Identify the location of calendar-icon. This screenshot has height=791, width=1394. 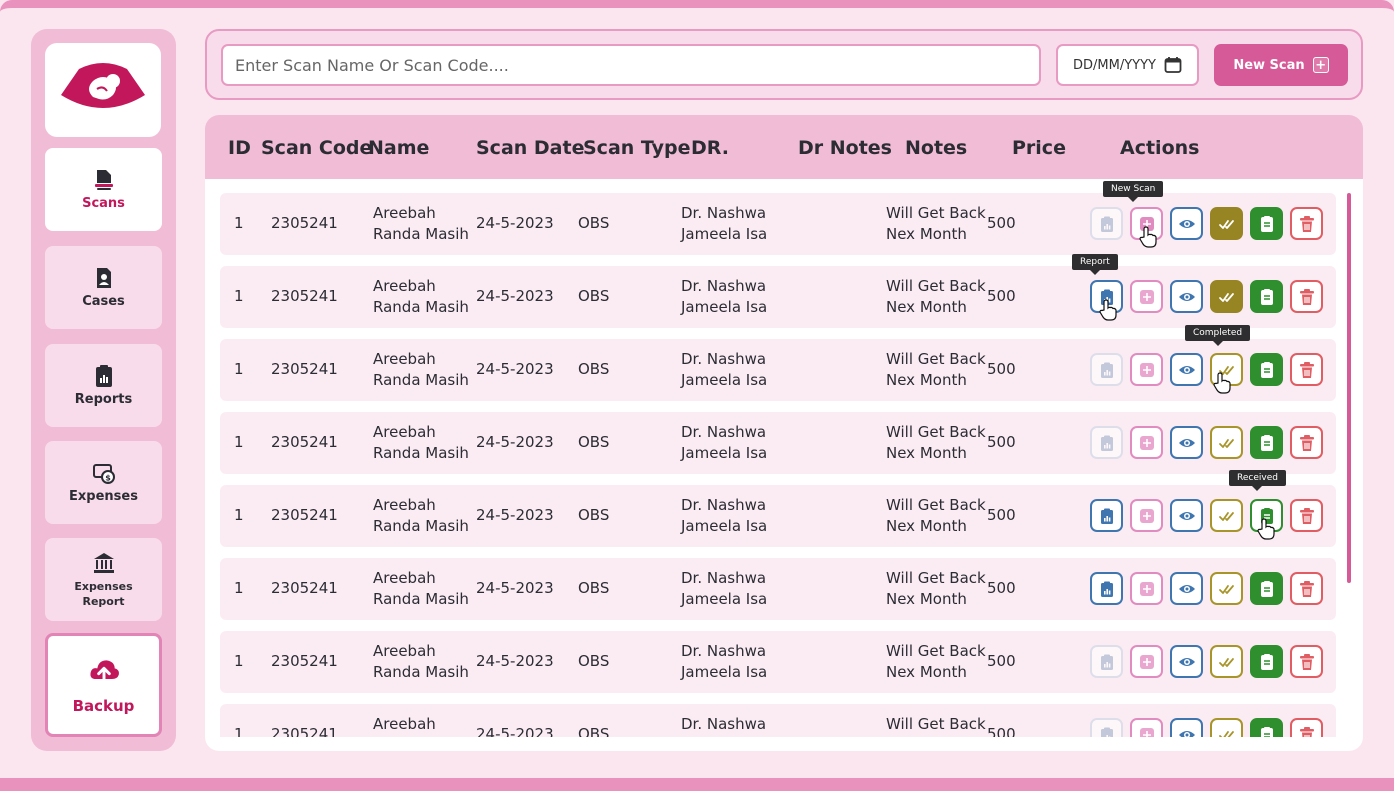
(1173, 65).